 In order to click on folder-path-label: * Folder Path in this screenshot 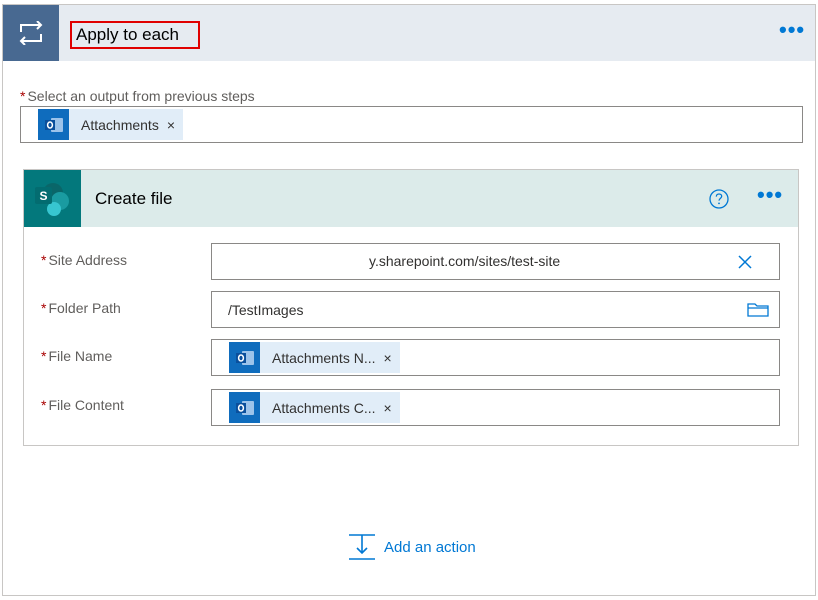, I will do `click(81, 308)`.